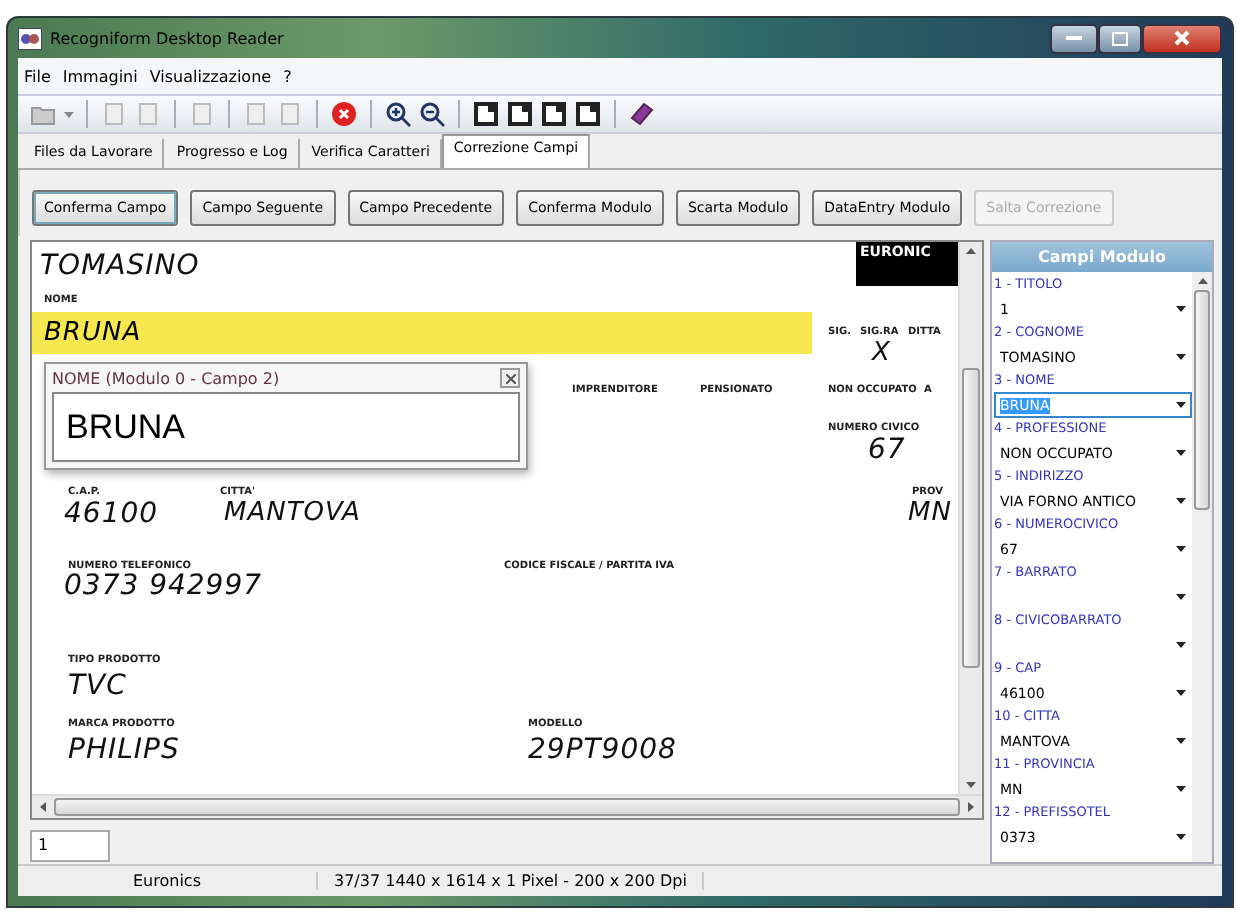  Describe the element at coordinates (1102, 257) in the screenshot. I see `panel-title: Campi Modulo` at that location.